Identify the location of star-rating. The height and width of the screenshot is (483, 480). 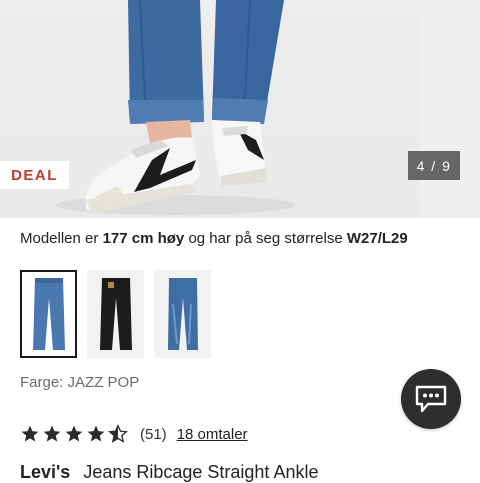
(74, 434).